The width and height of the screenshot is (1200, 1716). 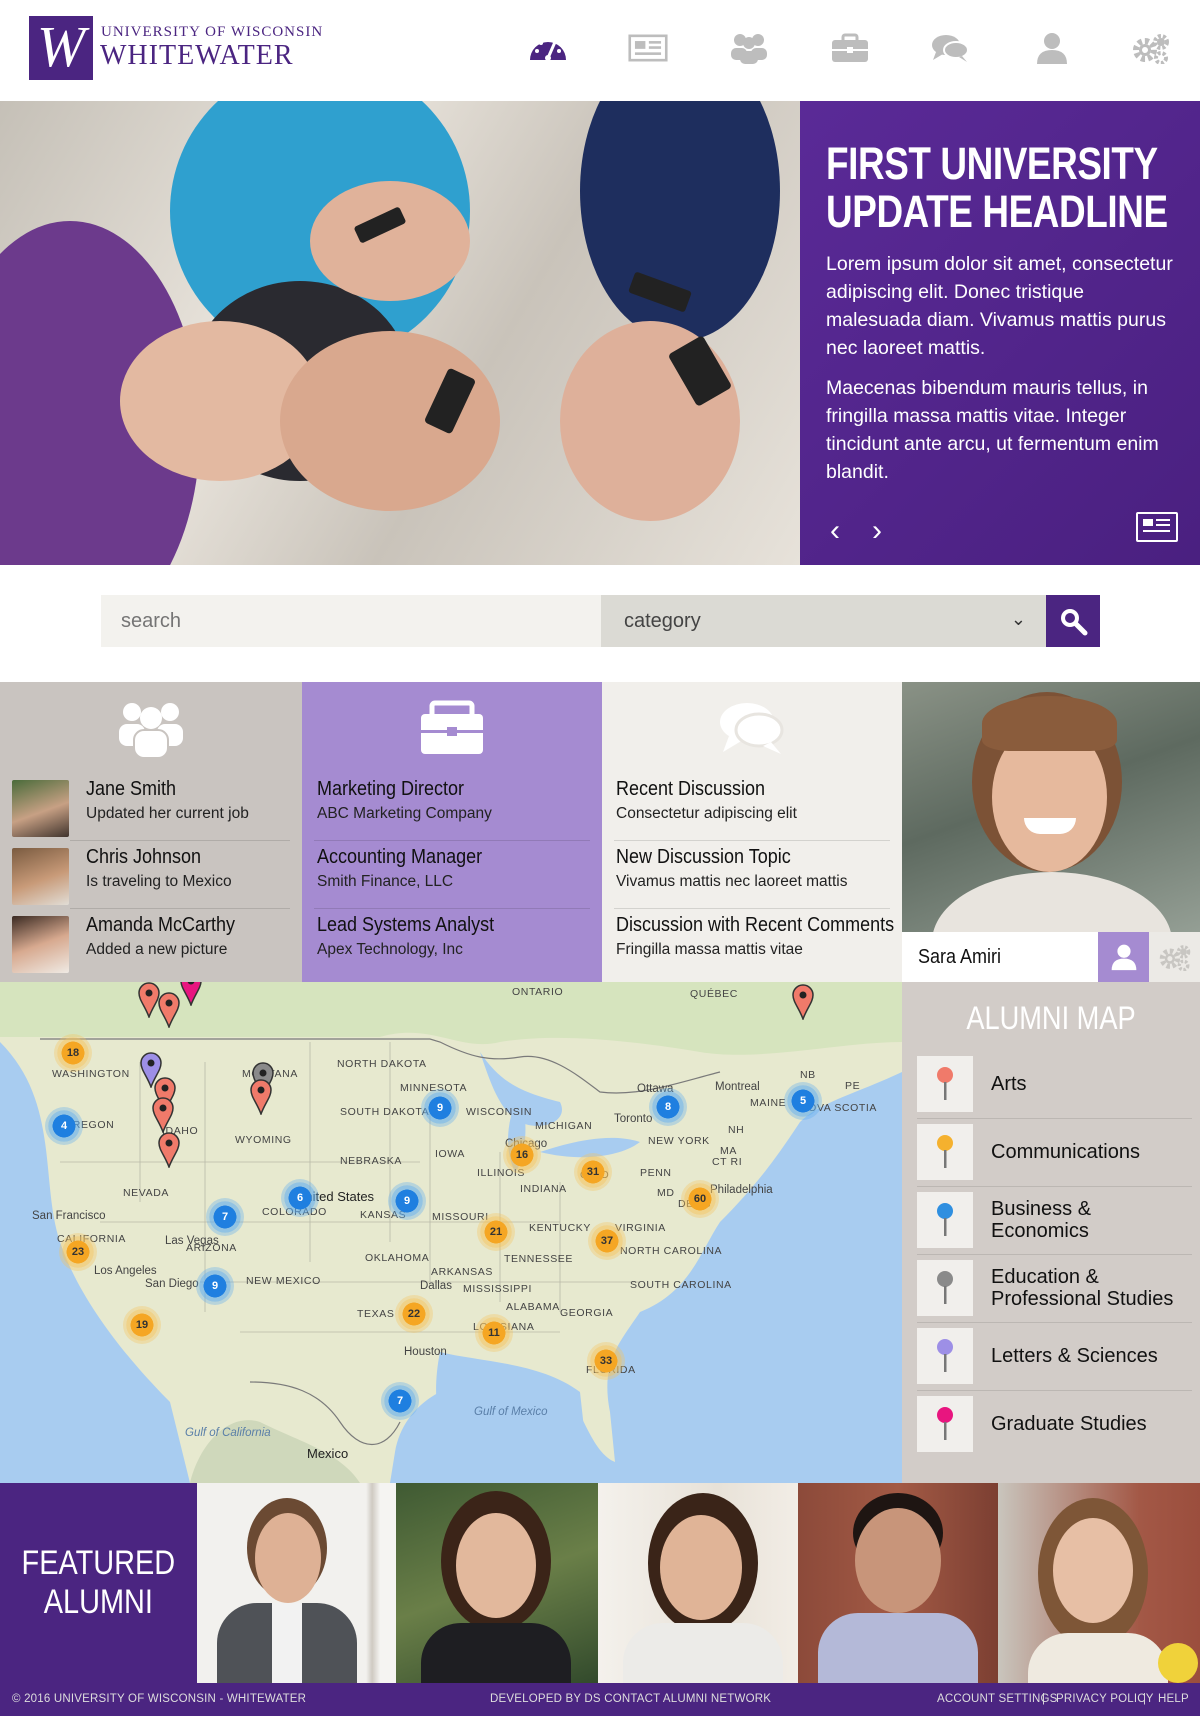 I want to click on nav-discussion-chat-icon, so click(x=950, y=48).